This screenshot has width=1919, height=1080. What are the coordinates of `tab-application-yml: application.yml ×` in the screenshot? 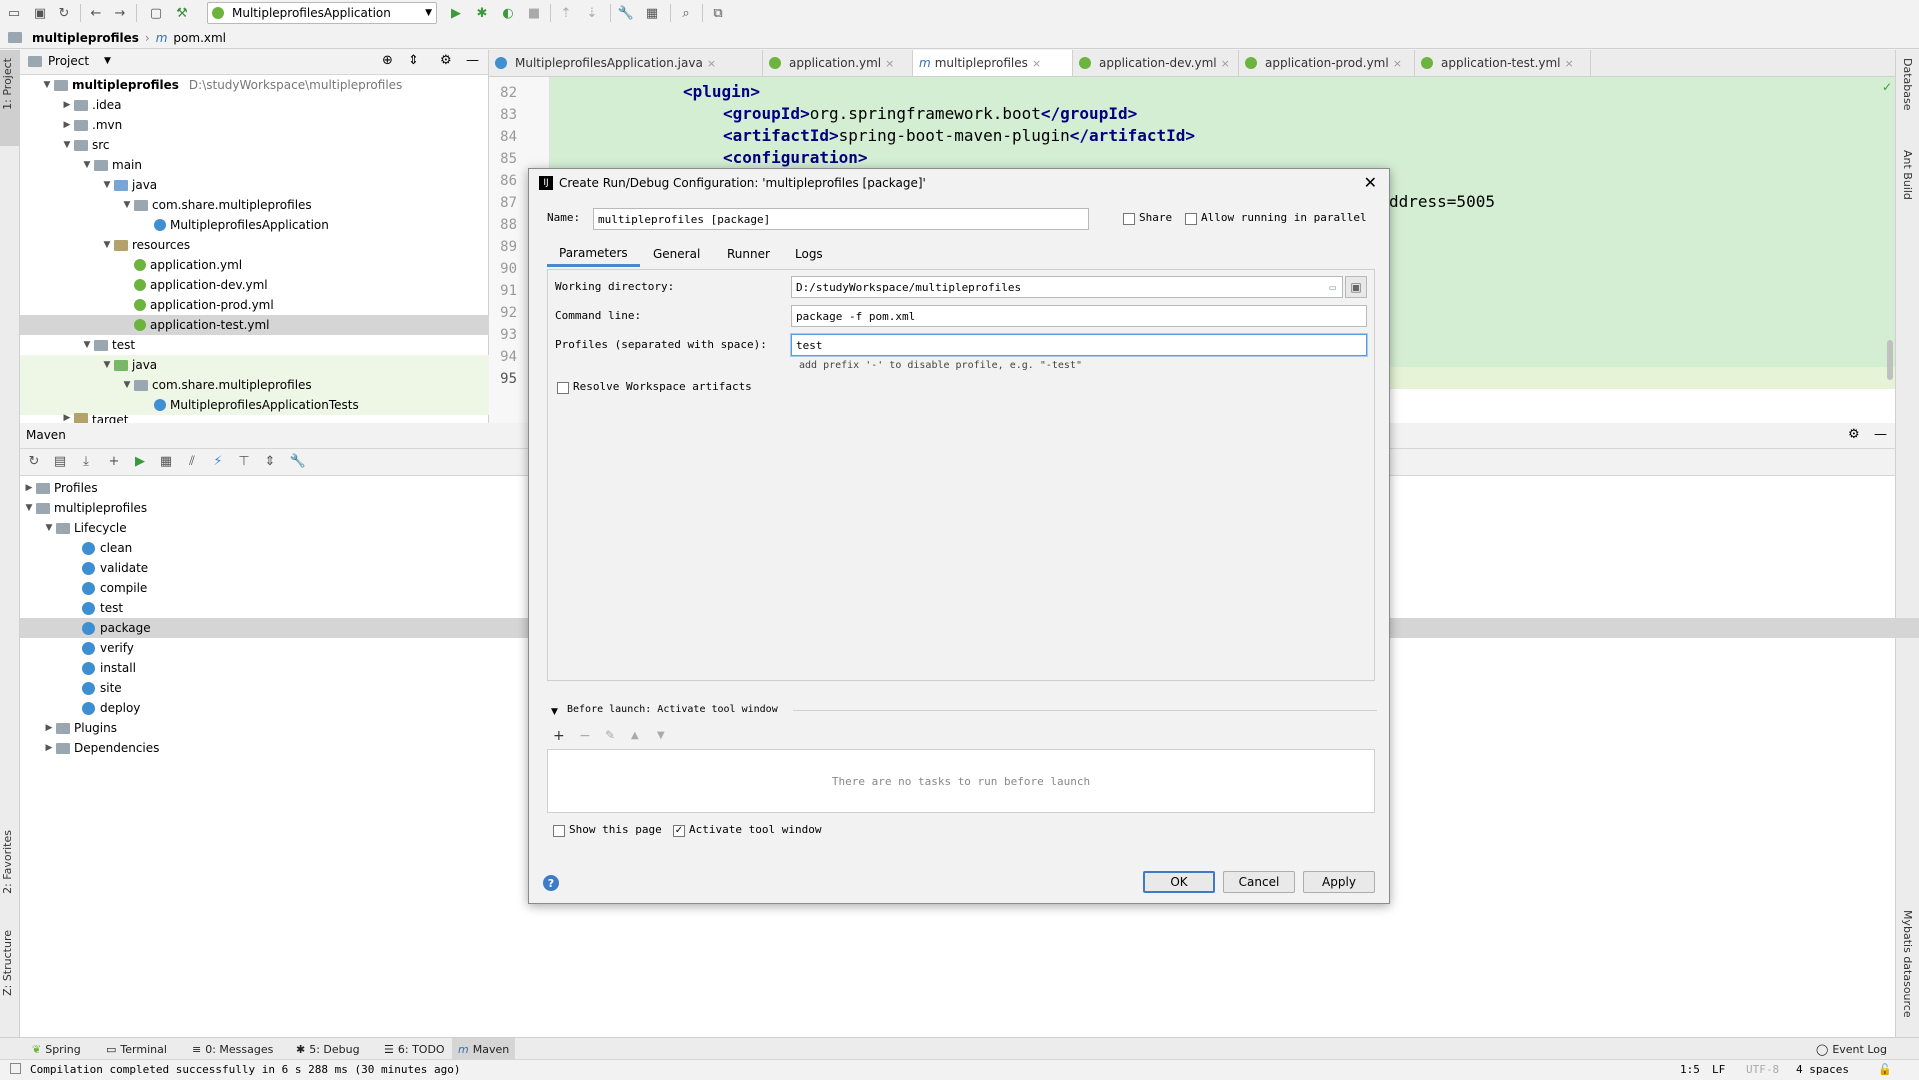 It's located at (838, 63).